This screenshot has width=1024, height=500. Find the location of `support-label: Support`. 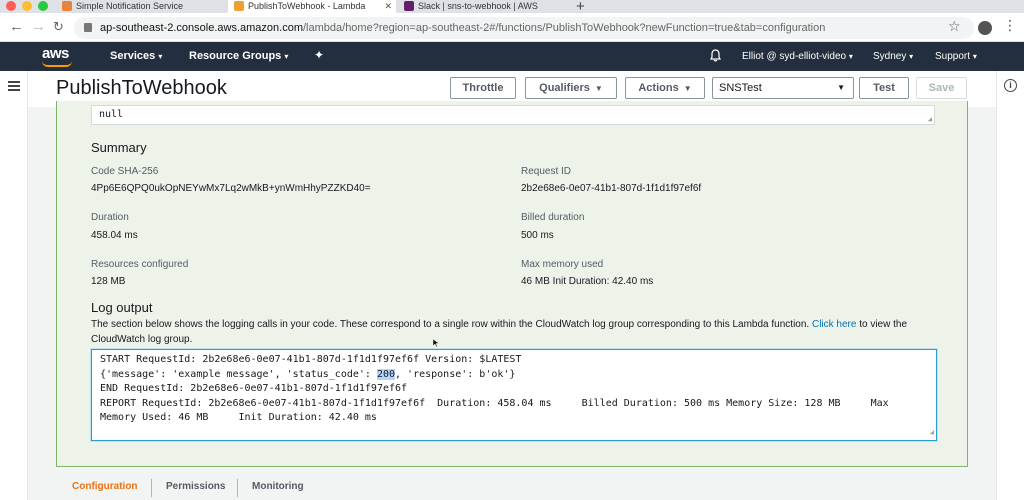

support-label: Support is located at coordinates (953, 56).